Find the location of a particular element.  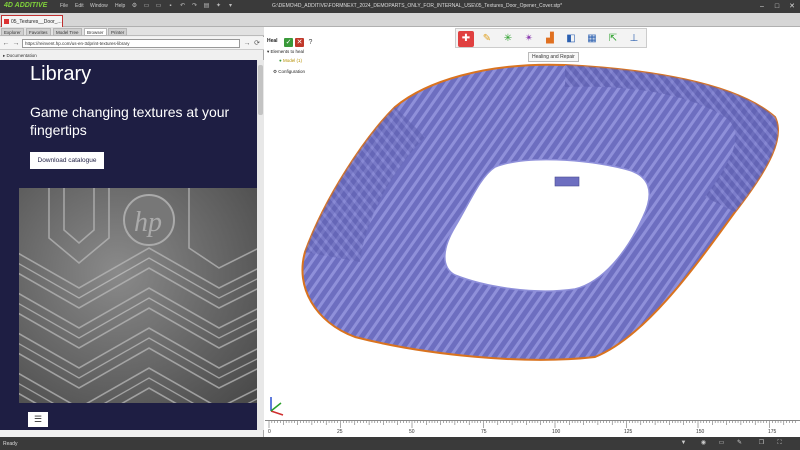

ruler-label-100: 100 is located at coordinates (556, 432).